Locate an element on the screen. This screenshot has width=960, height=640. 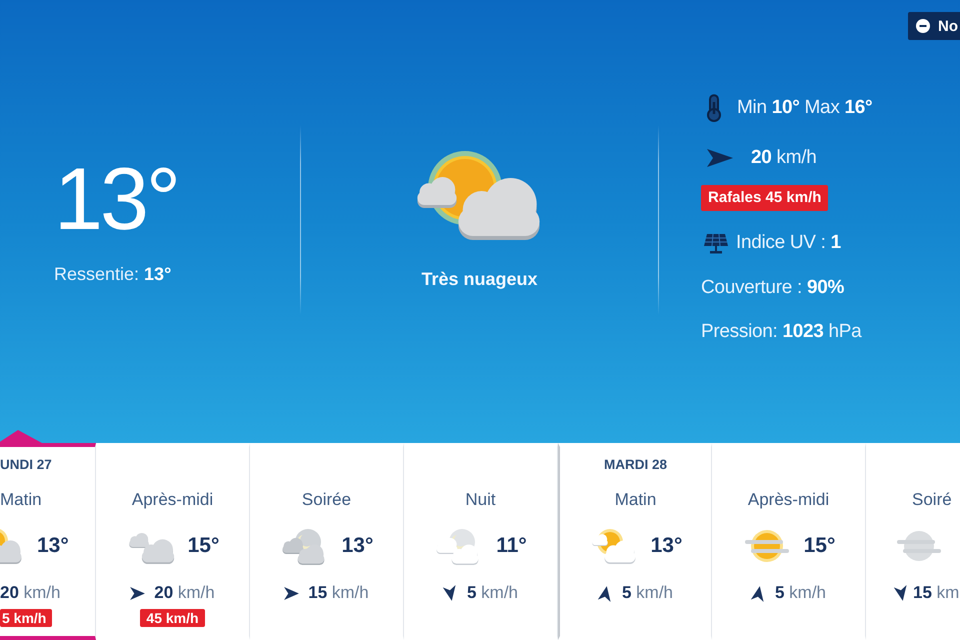
feels-like-text: Ressentie: 13° is located at coordinates (113, 274).